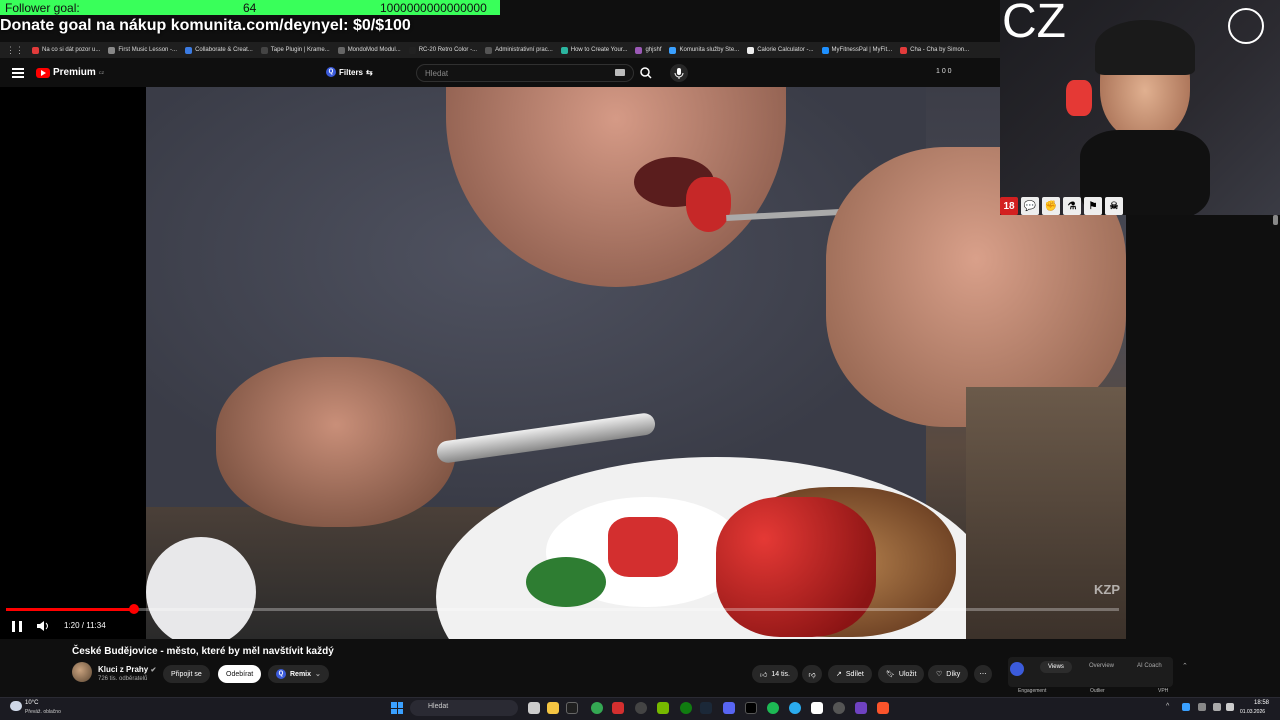  What do you see at coordinates (1203, 452) in the screenshot?
I see `right-sidebar` at bounding box center [1203, 452].